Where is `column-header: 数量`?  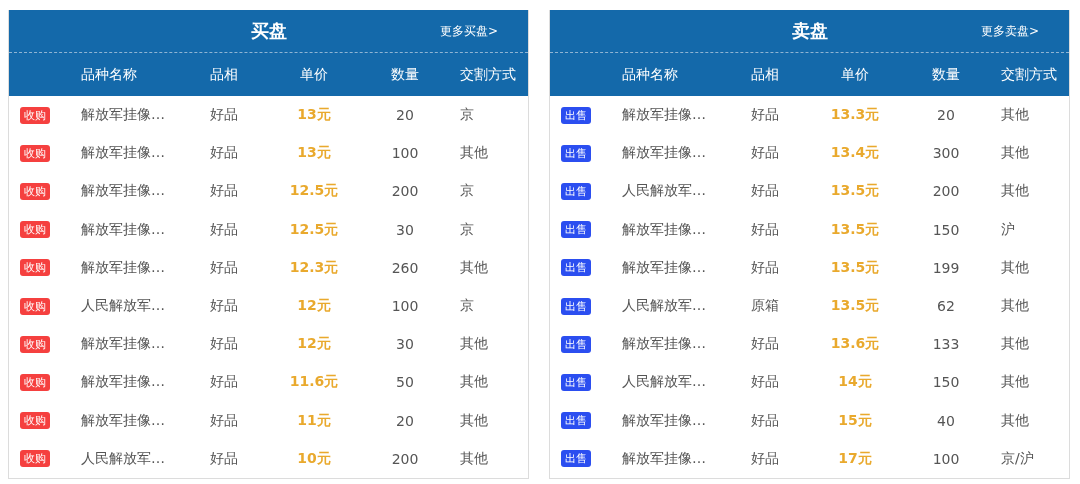 column-header: 数量 is located at coordinates (946, 74).